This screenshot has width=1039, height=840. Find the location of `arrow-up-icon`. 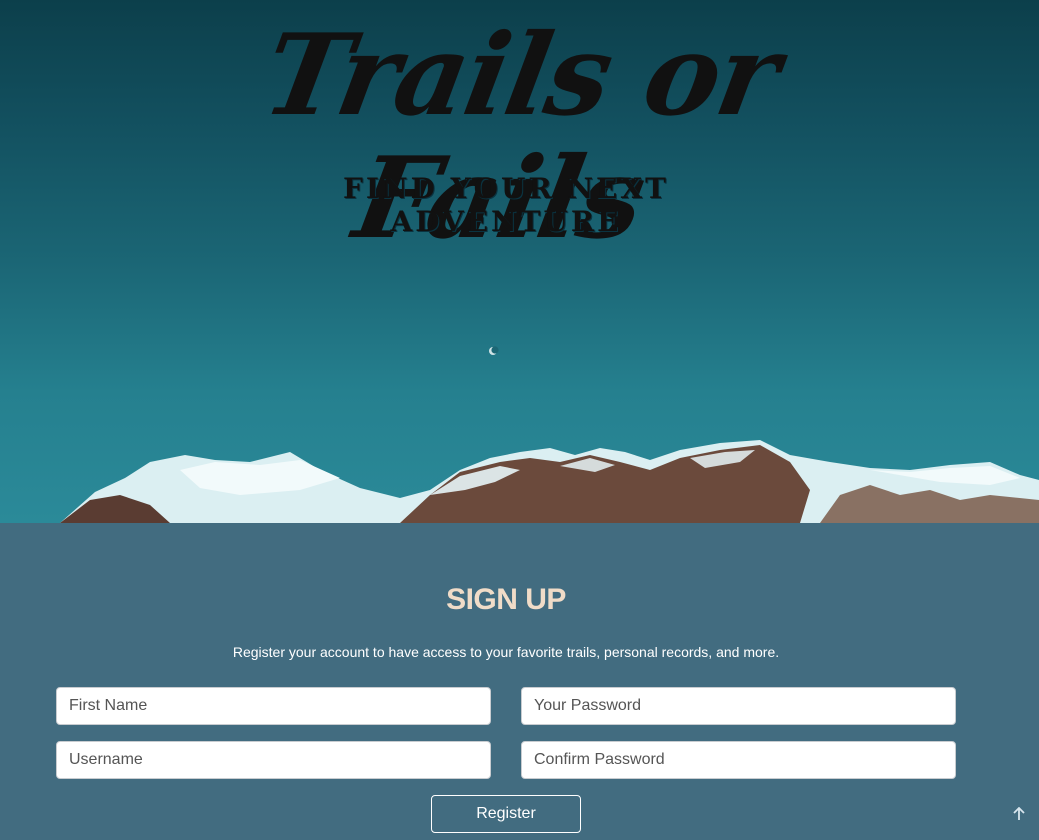

arrow-up-icon is located at coordinates (1019, 817).